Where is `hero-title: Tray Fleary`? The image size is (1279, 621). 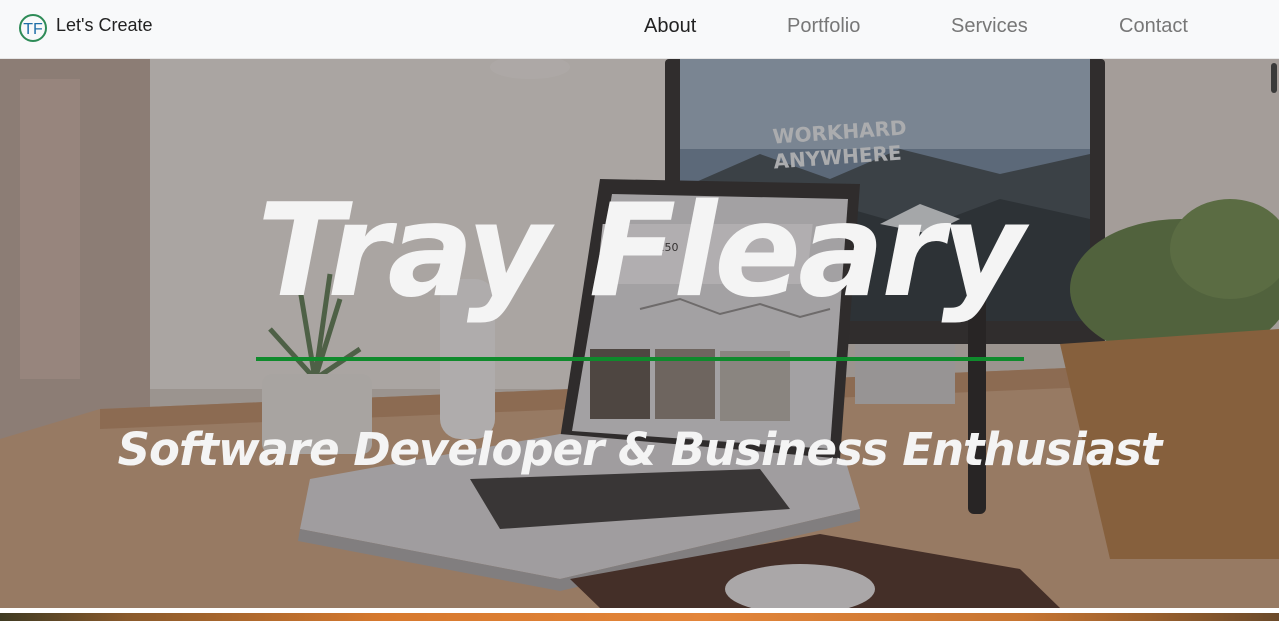 hero-title: Tray Fleary is located at coordinates (641, 251).